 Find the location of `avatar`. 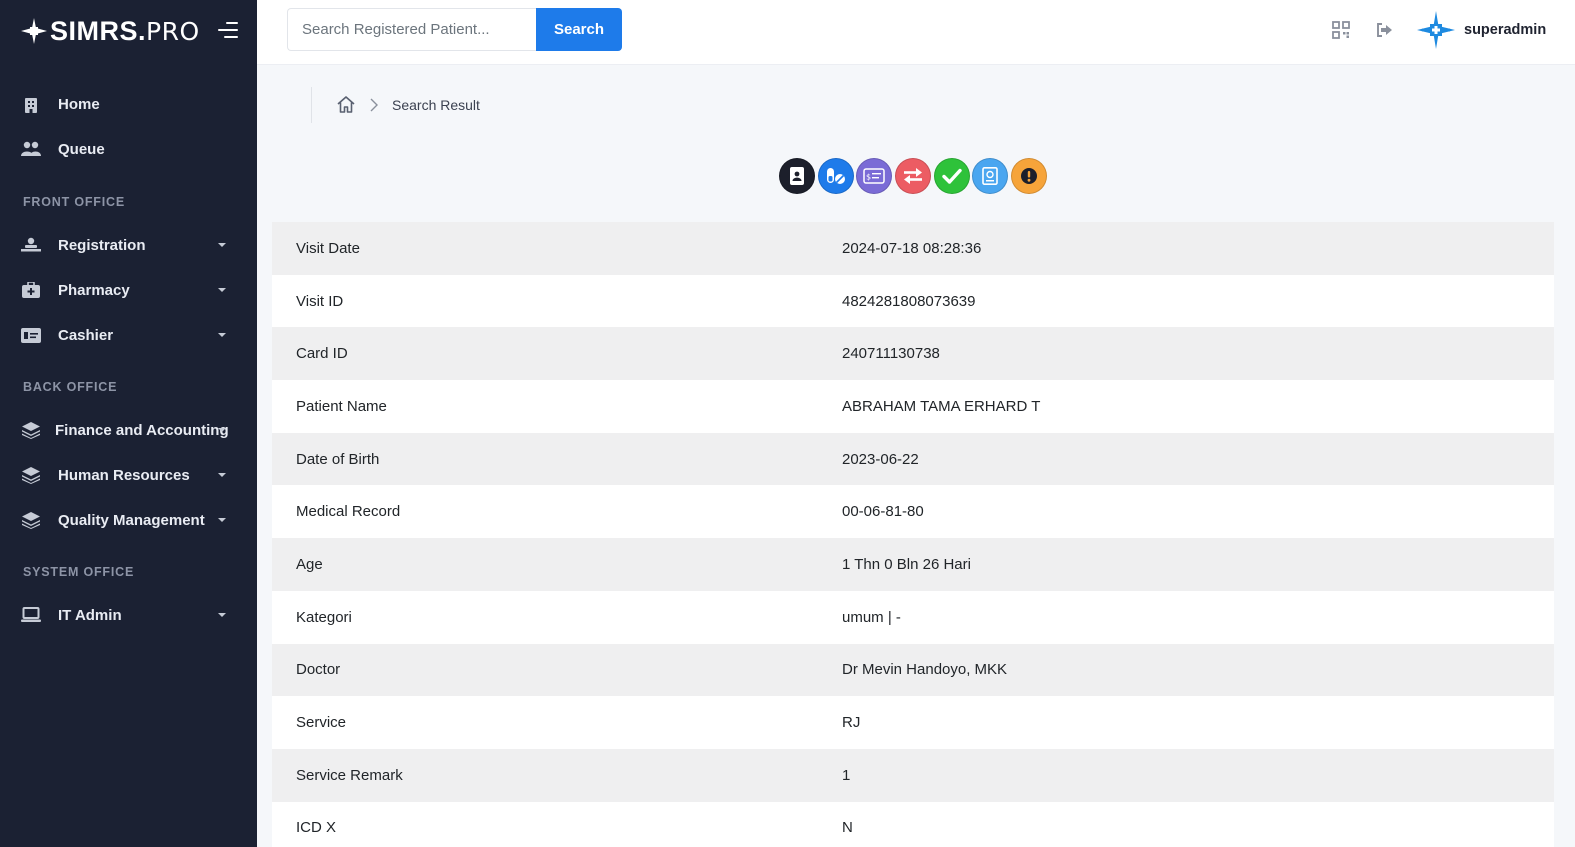

avatar is located at coordinates (1436, 30).